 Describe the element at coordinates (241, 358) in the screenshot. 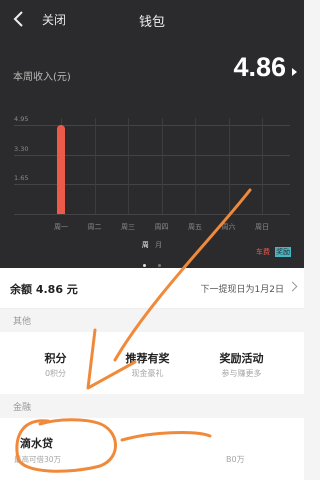

I see `rewards-title: 奖励活动` at that location.